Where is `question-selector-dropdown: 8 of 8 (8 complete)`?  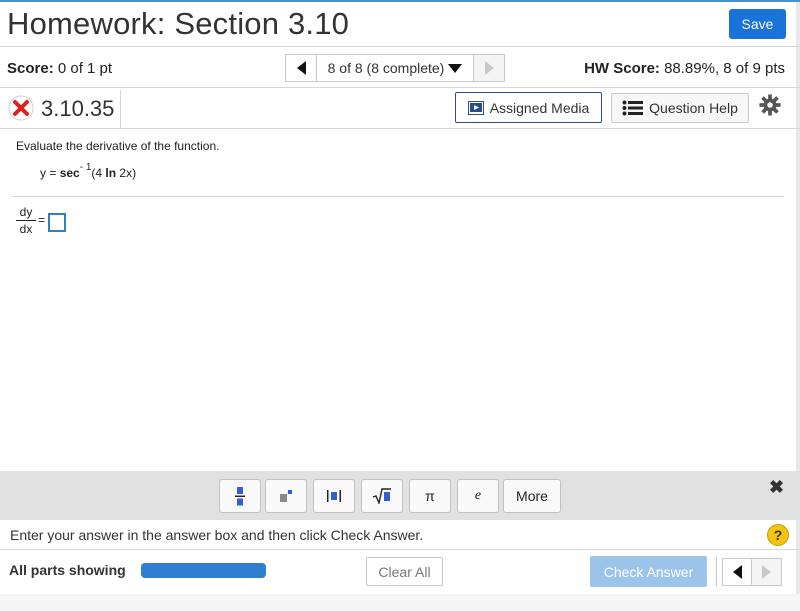
question-selector-dropdown: 8 of 8 (8 complete) is located at coordinates (395, 68).